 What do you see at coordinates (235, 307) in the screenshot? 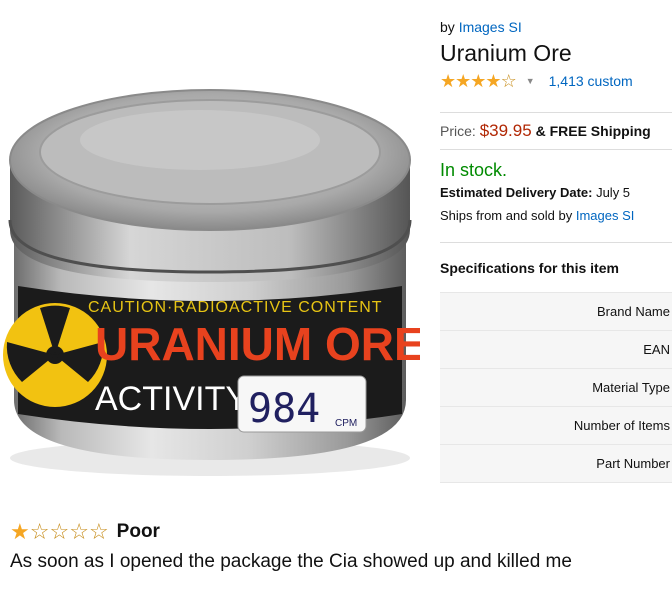
I see `label-caution-text: CAUTION·RADIOACTIVE CONTENT` at bounding box center [235, 307].